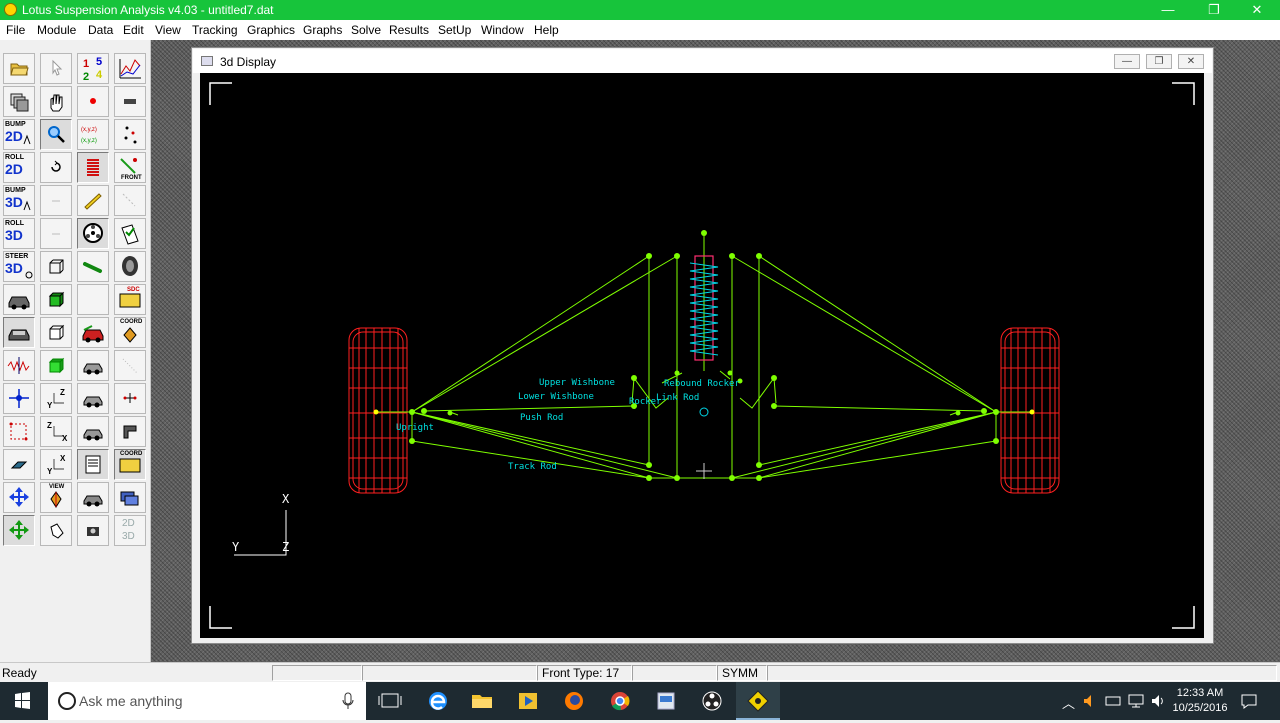 Image resolution: width=1280 pixels, height=723 pixels. Describe the element at coordinates (19, 299) in the screenshot. I see `car-view-button` at that location.